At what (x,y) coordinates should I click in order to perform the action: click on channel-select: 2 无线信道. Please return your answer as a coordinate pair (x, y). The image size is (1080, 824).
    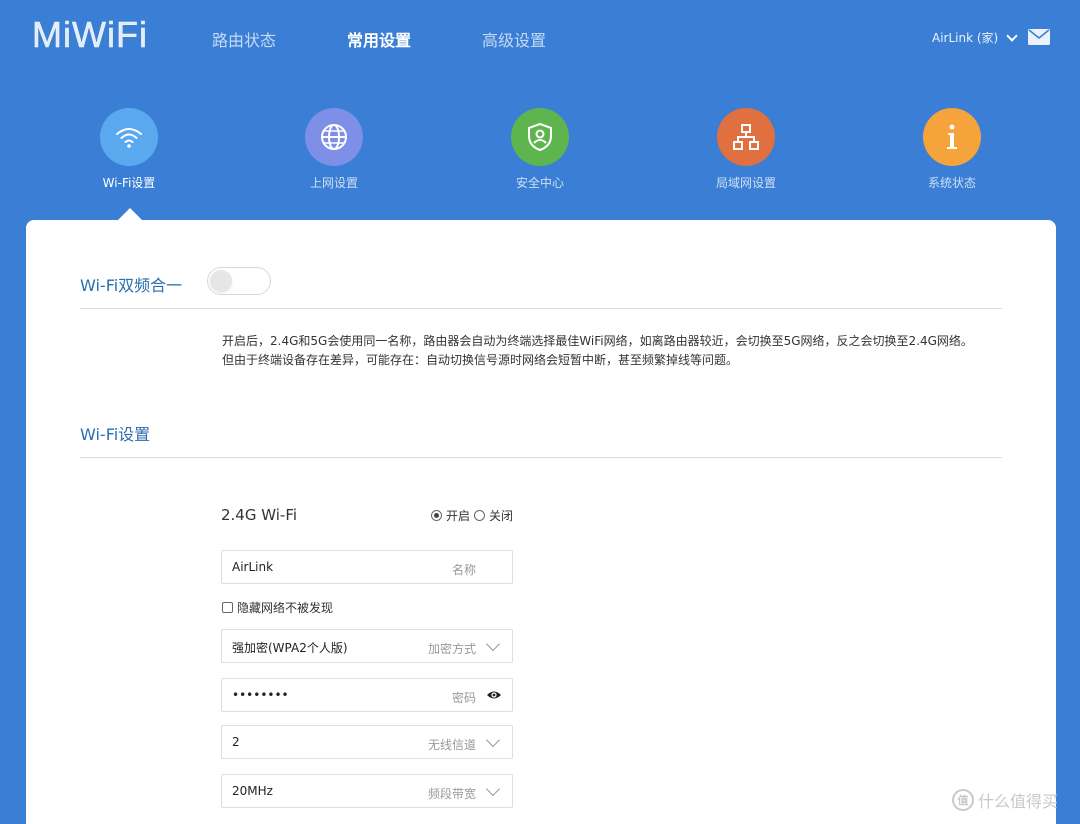
    Looking at the image, I should click on (367, 742).